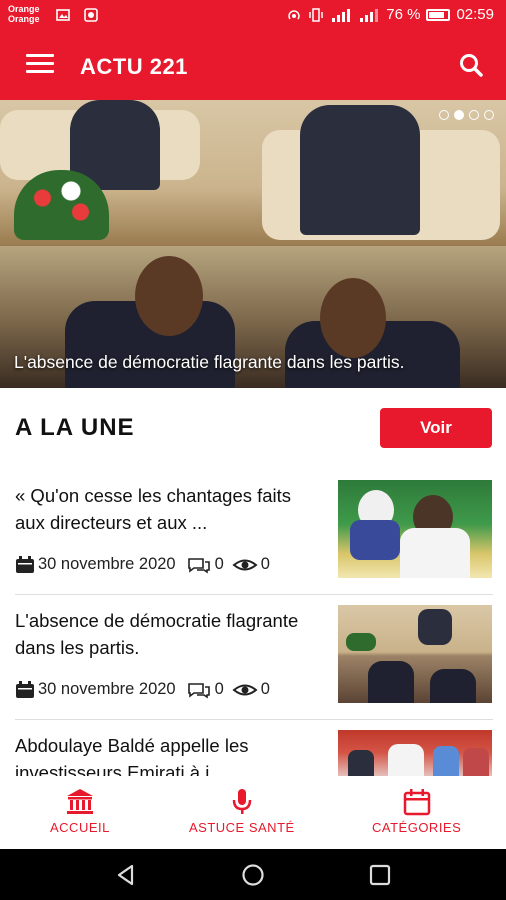  I want to click on recents-icon, so click(380, 875).